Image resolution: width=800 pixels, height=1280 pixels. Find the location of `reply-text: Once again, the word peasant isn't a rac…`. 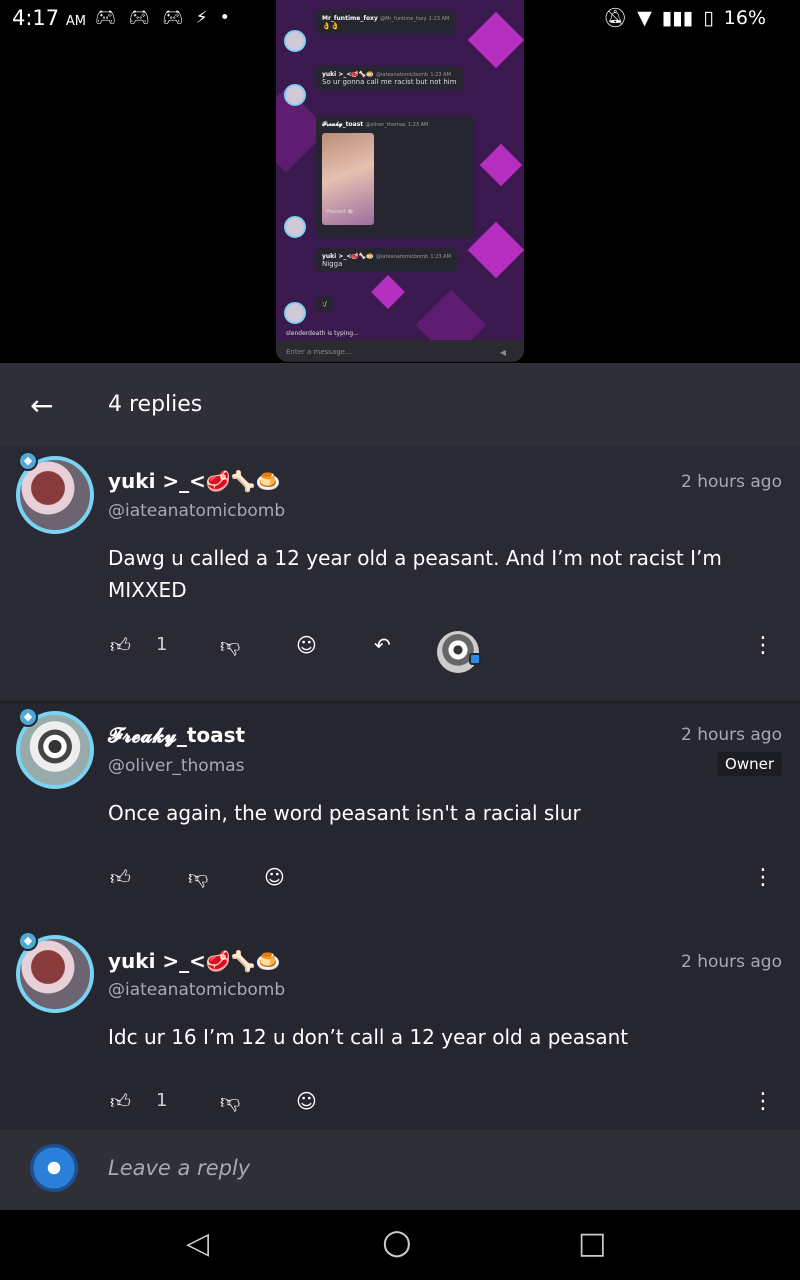

reply-text: Once again, the word peasant isn't a rac… is located at coordinates (344, 813).